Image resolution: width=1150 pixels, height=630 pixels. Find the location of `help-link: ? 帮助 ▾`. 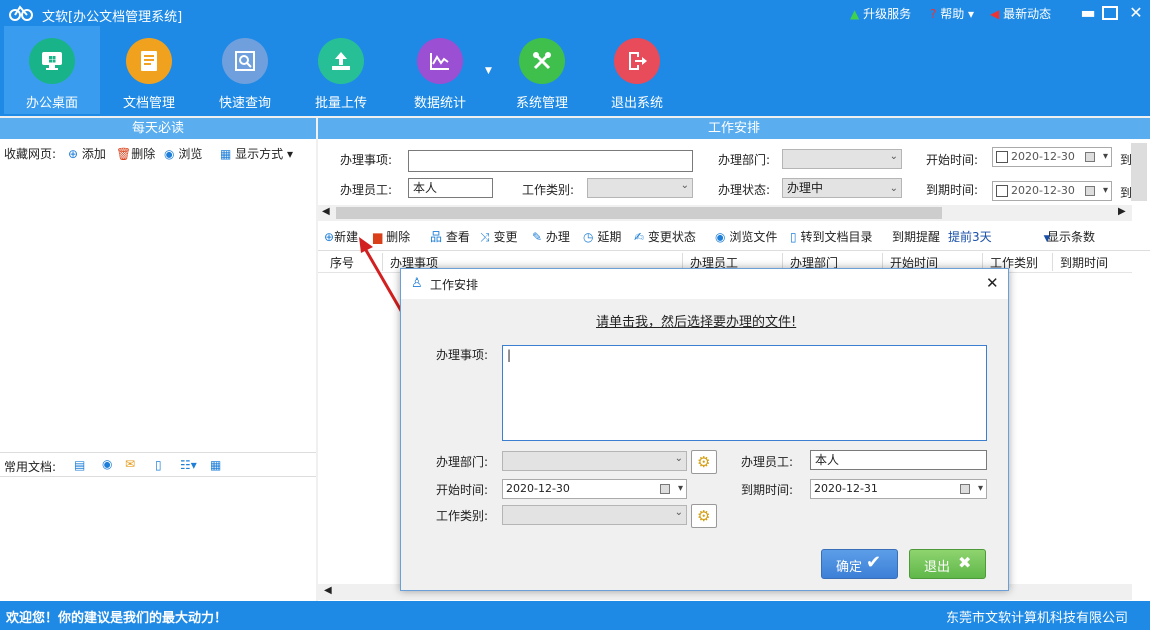

help-link: ? 帮助 ▾ is located at coordinates (952, 13).